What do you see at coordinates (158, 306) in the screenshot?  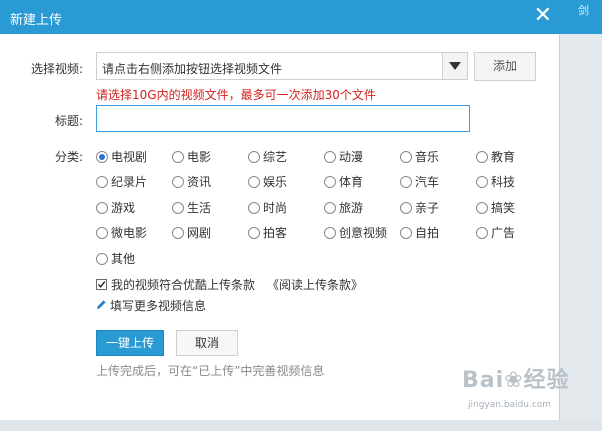 I see `more-info-text: 填写更多视频信息` at bounding box center [158, 306].